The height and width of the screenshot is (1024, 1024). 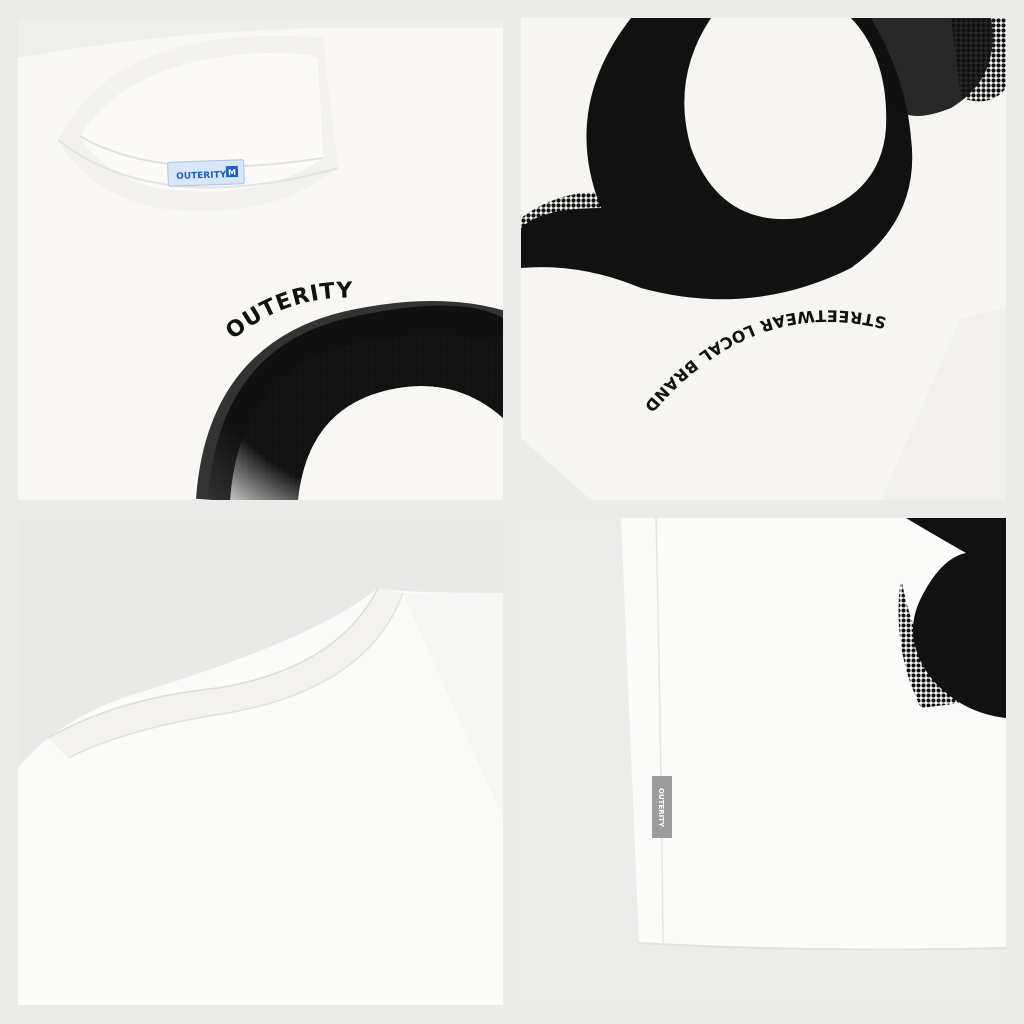 I want to click on neck-label: OUTERITY M, so click(x=206, y=173).